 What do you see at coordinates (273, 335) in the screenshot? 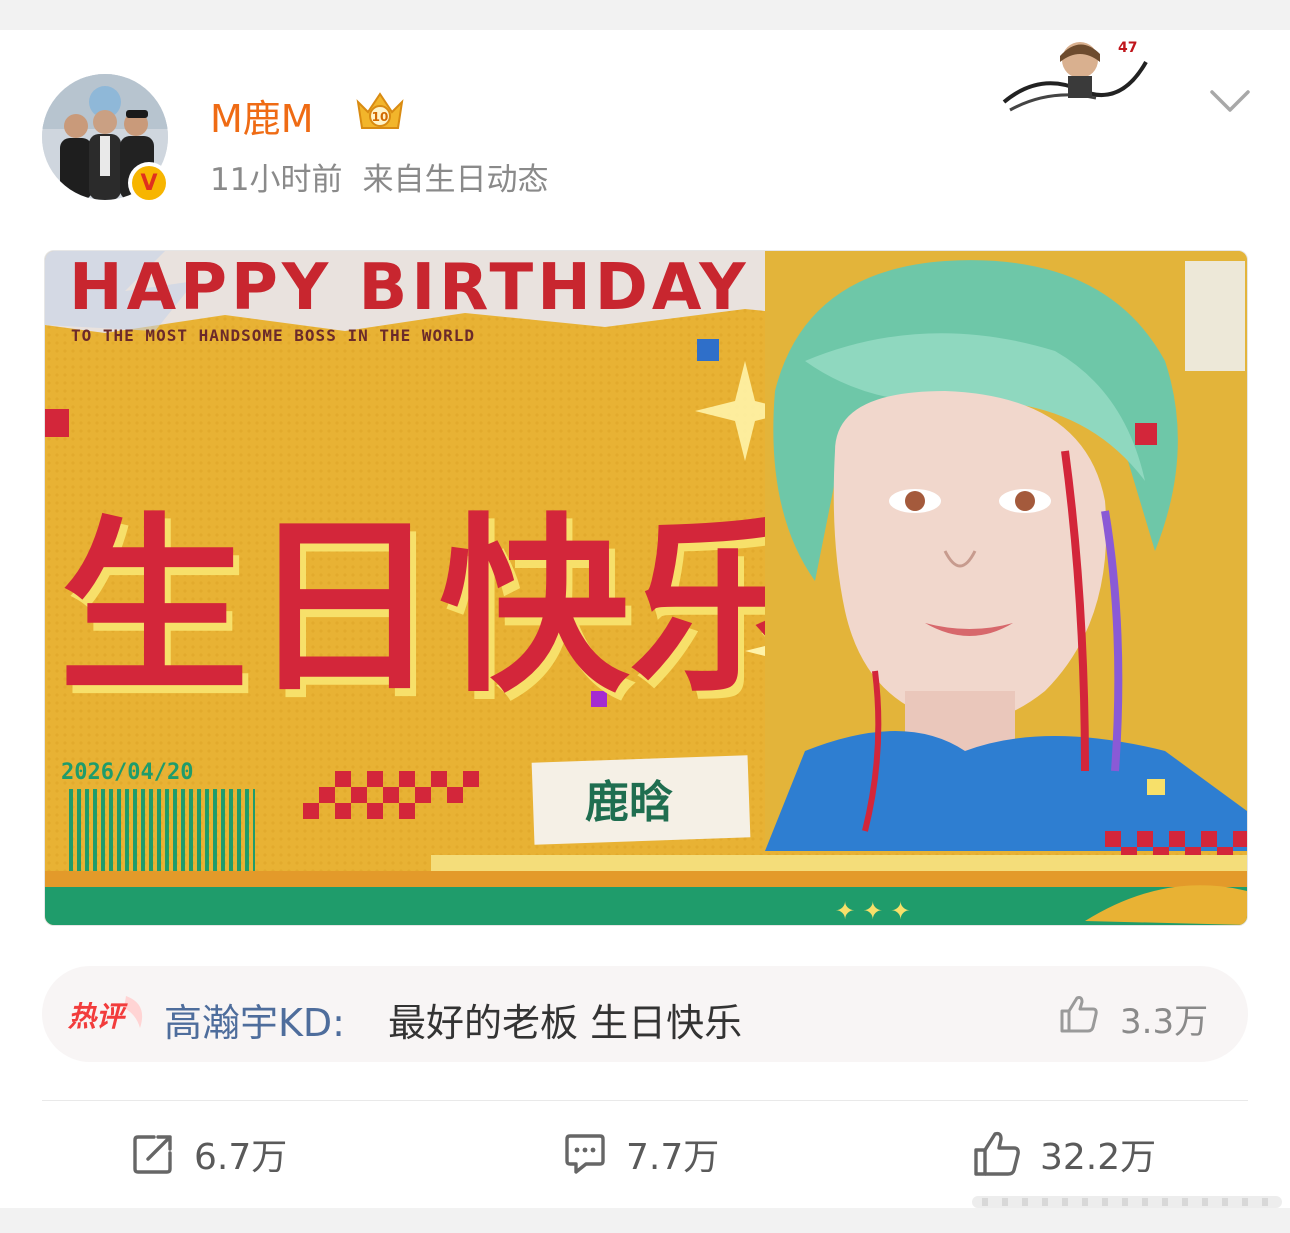
I see `banner-subline: TO THE MOST HANDSOME BOSS IN THE WORLD` at bounding box center [273, 335].